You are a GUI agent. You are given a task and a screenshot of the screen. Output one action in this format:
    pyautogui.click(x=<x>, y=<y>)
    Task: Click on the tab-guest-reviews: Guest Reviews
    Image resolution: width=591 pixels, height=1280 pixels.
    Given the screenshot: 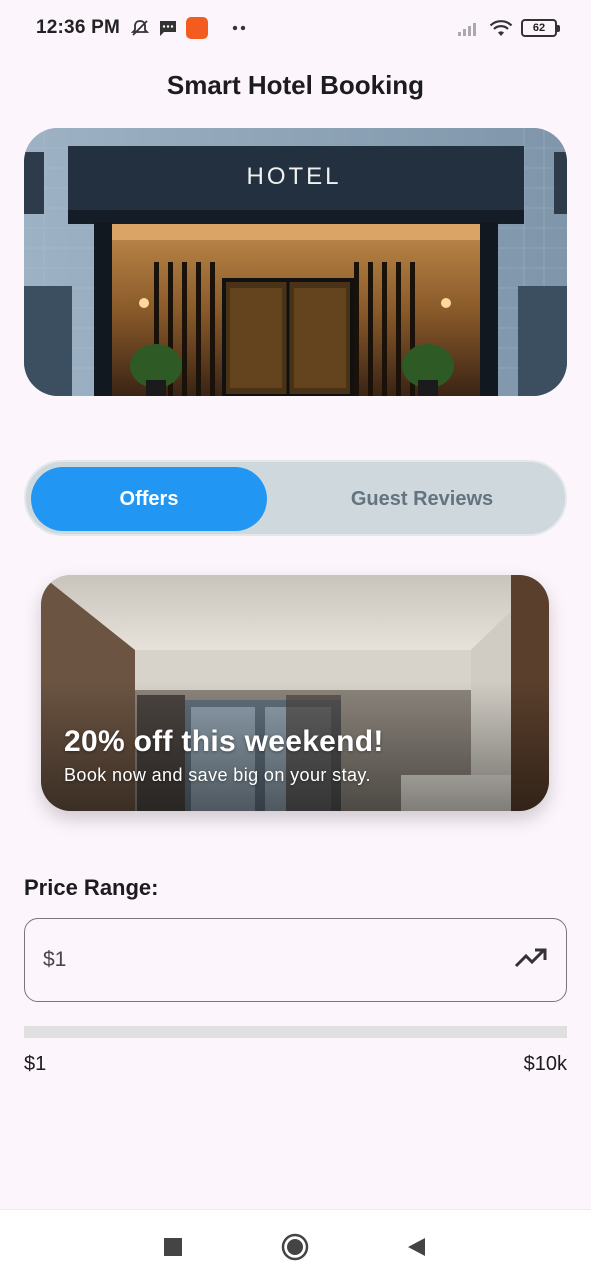 What is the action you would take?
    pyautogui.click(x=422, y=499)
    